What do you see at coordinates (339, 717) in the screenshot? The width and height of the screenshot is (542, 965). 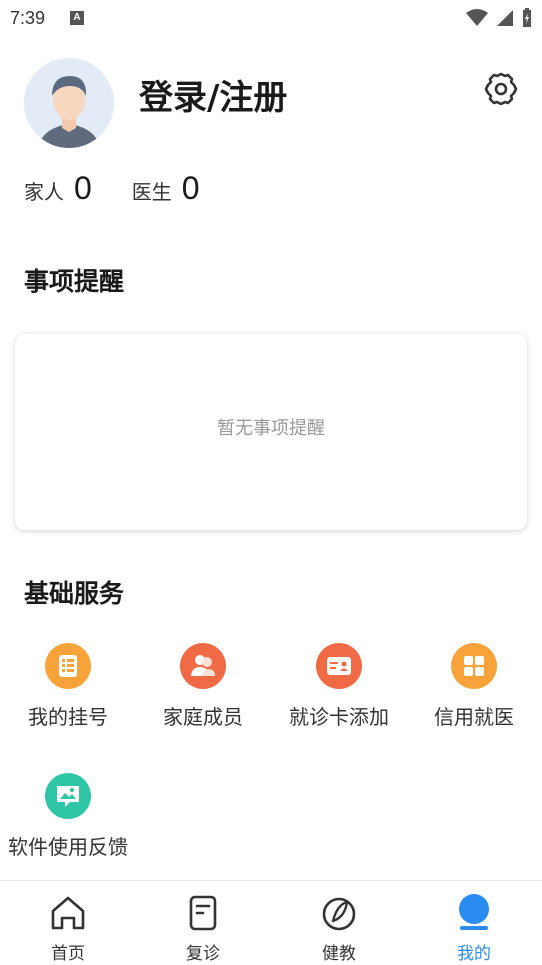 I see `service-label: 就诊卡添加` at bounding box center [339, 717].